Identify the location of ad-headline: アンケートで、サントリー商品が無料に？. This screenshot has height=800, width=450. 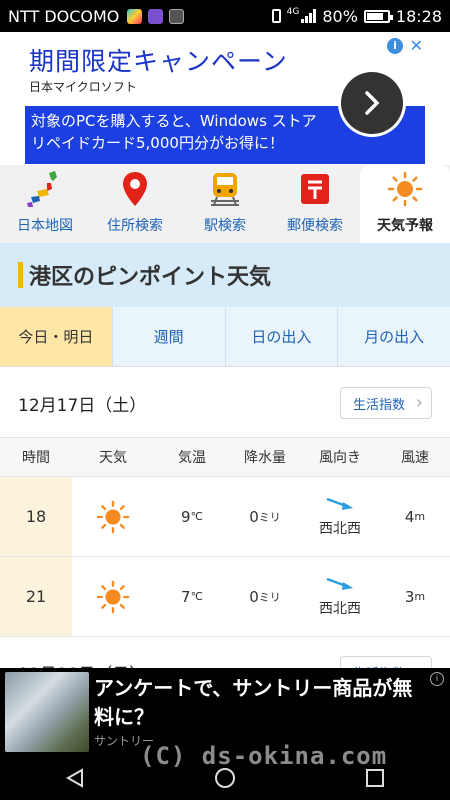
(259, 703).